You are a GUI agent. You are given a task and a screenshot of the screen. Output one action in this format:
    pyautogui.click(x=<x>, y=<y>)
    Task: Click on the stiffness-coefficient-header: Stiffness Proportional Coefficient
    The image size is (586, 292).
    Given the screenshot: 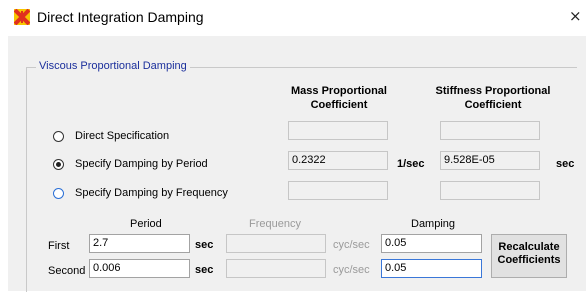 What is the action you would take?
    pyautogui.click(x=493, y=98)
    